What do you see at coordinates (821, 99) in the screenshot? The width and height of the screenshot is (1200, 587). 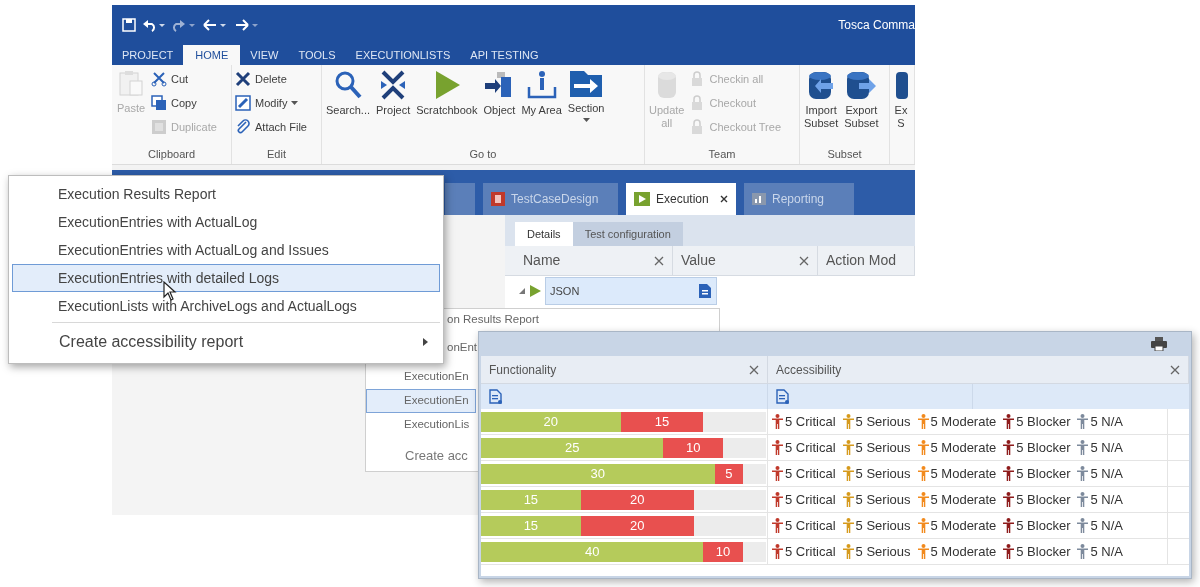 I see `ribbon-button: Import Subset` at bounding box center [821, 99].